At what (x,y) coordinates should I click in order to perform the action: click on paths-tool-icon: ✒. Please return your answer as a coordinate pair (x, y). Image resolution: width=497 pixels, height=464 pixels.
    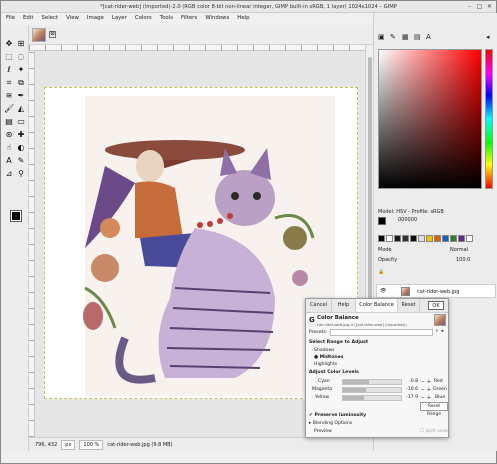
    Looking at the image, I should click on (21, 96).